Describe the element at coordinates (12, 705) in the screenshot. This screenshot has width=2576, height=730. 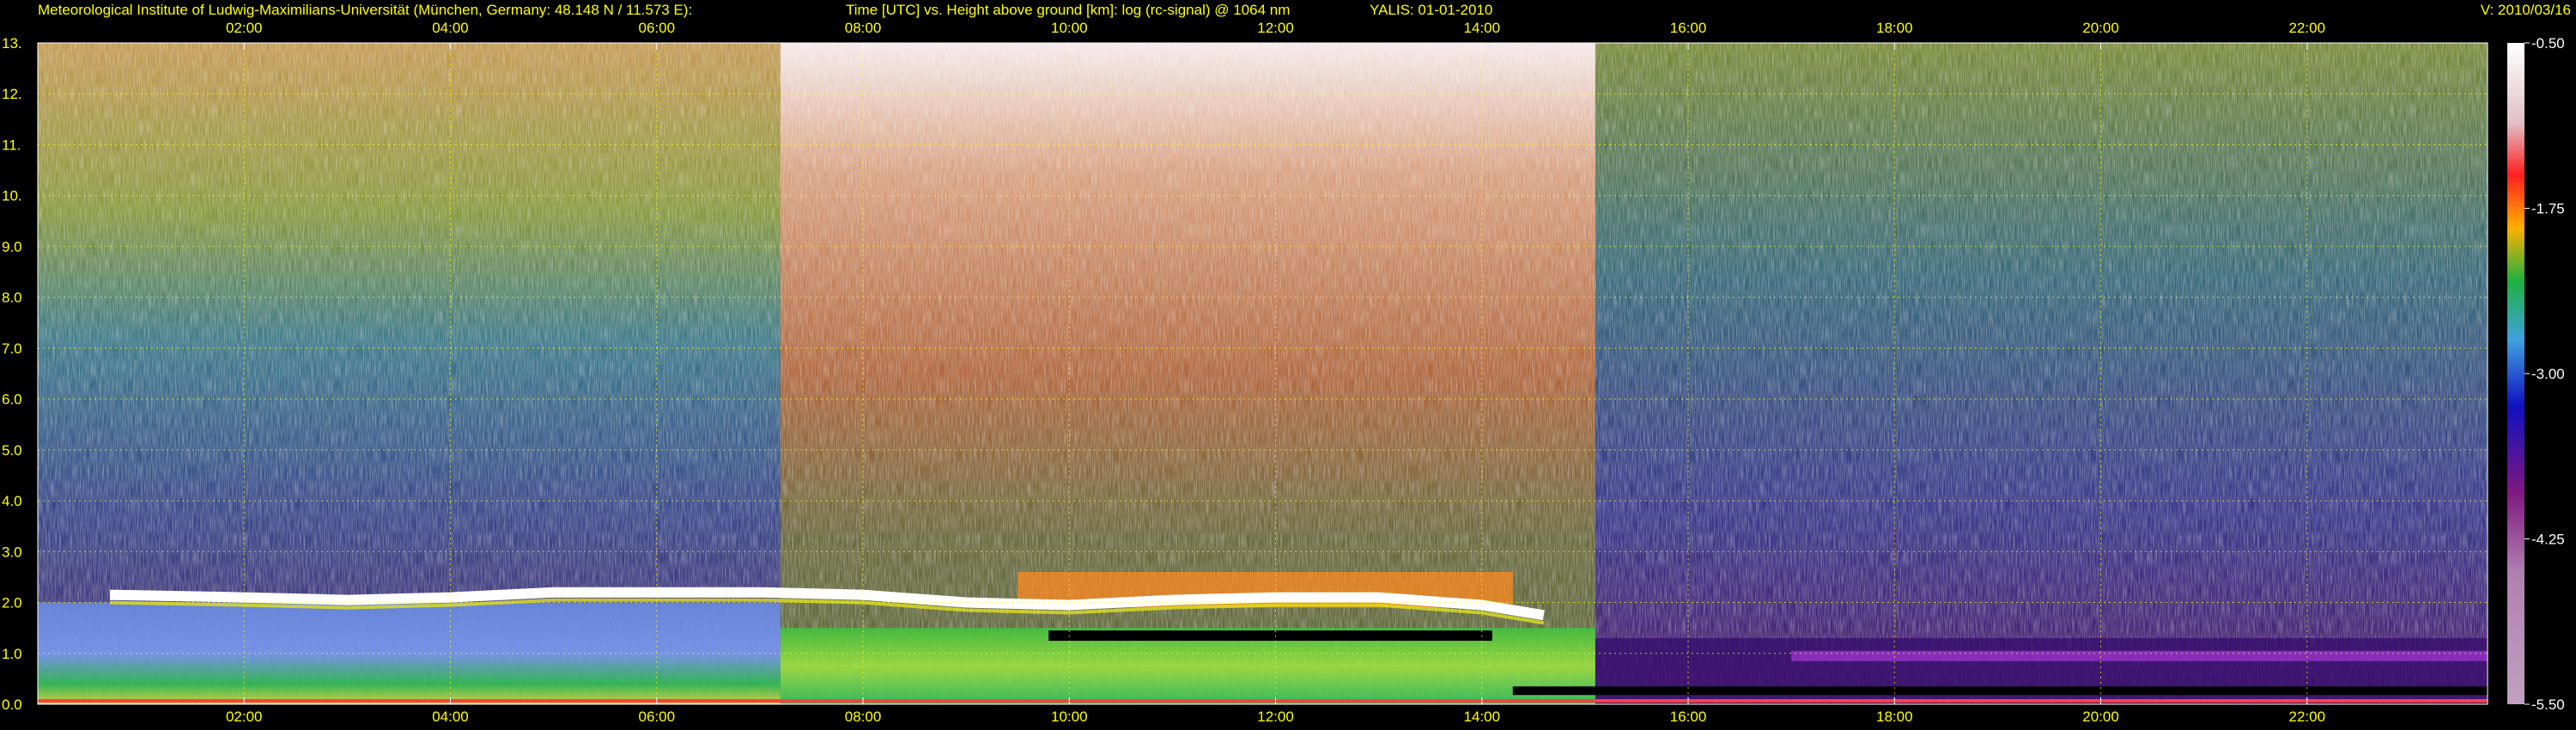
I see `y-tick-label: 0.0` at that location.